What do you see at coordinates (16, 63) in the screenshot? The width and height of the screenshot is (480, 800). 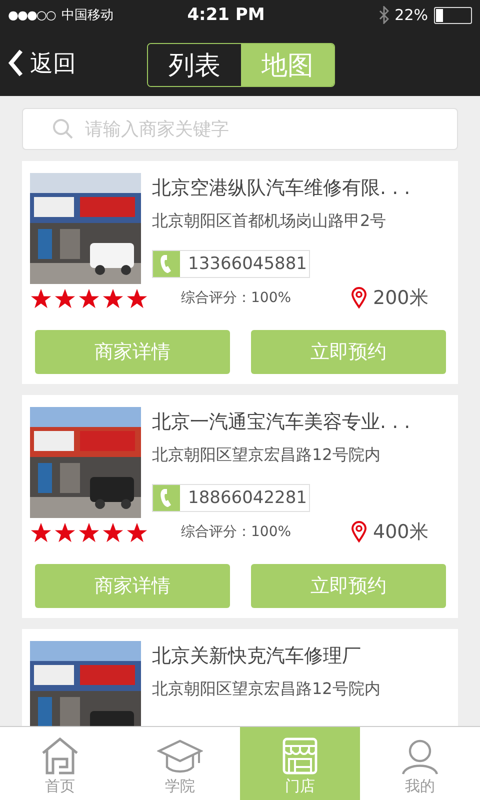 I see `back-chevron-icon` at bounding box center [16, 63].